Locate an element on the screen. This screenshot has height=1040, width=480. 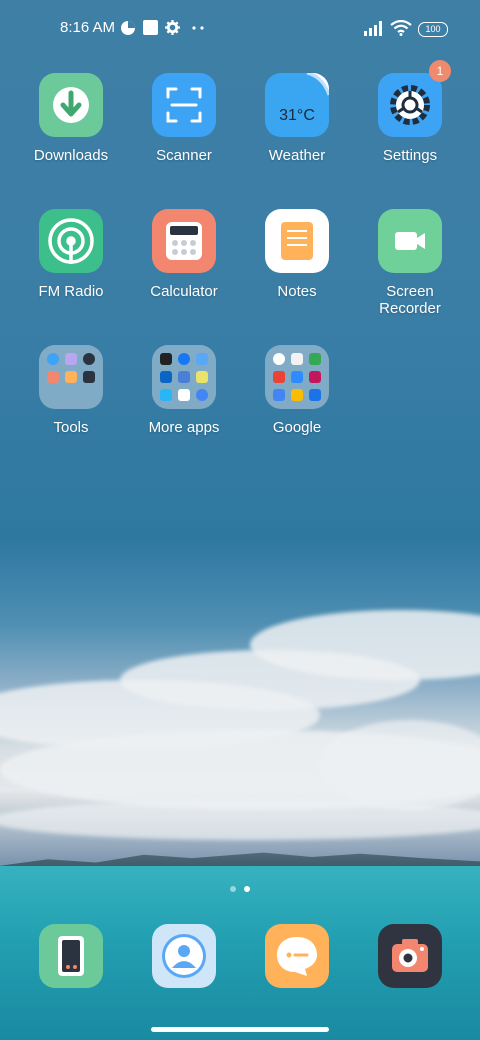
app-weather: 31°C Weather is located at coordinates (297, 118).